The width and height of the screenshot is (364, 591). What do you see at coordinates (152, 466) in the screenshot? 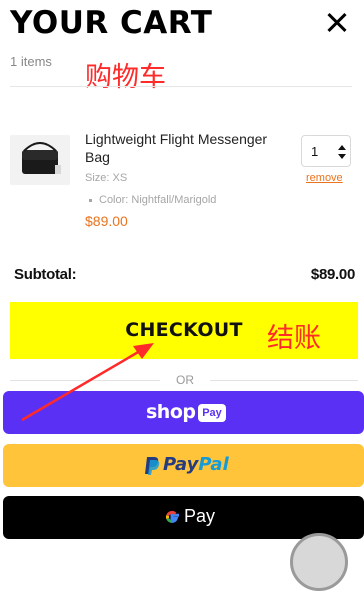
I see `paypal-logo-icon` at bounding box center [152, 466].